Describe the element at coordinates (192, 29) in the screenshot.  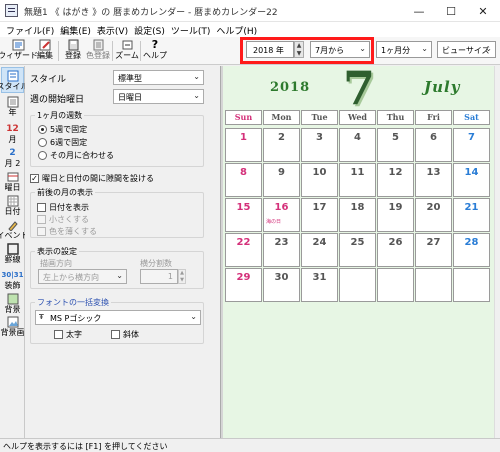
I see `menu-tools: ツール(T)` at that location.